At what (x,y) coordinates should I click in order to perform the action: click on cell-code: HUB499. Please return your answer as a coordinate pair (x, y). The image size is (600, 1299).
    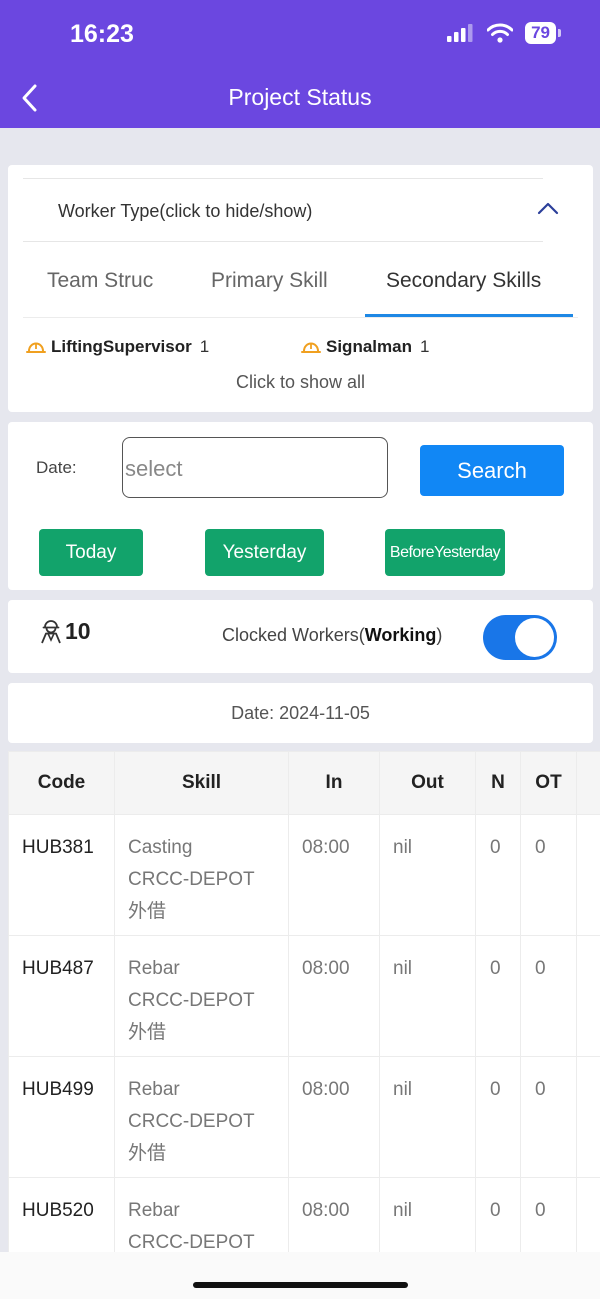
    Looking at the image, I should click on (61, 1117).